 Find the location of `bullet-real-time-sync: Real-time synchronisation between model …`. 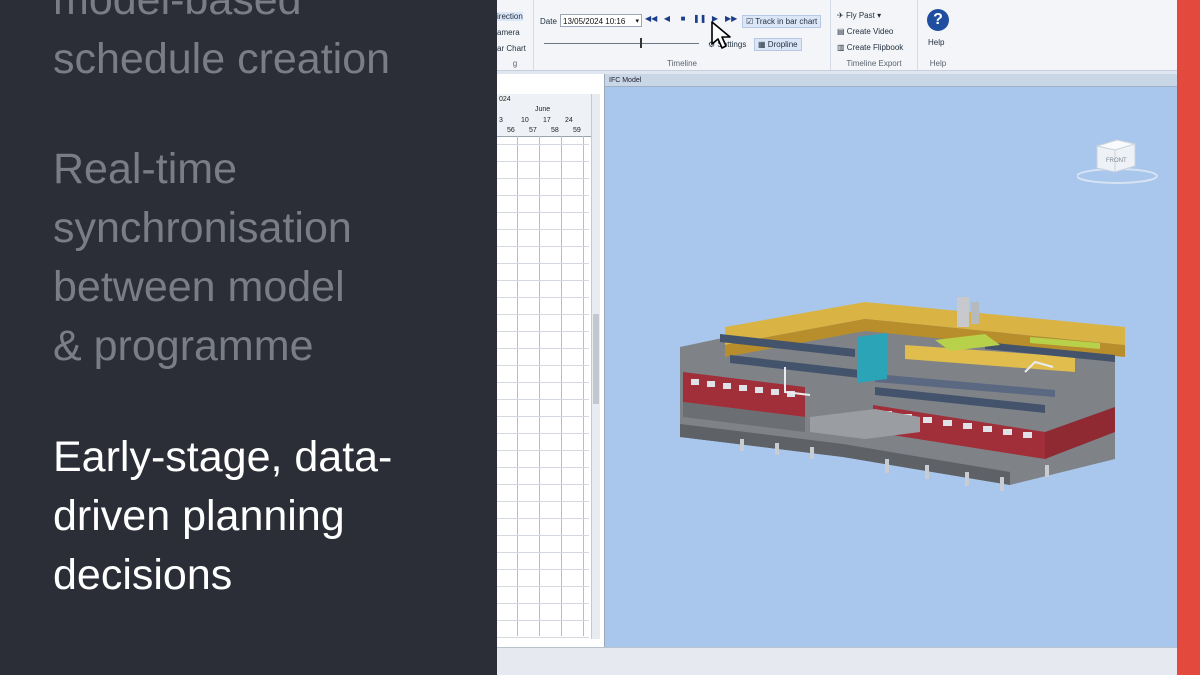

bullet-real-time-sync: Real-time synchronisation between model … is located at coordinates (202, 257).